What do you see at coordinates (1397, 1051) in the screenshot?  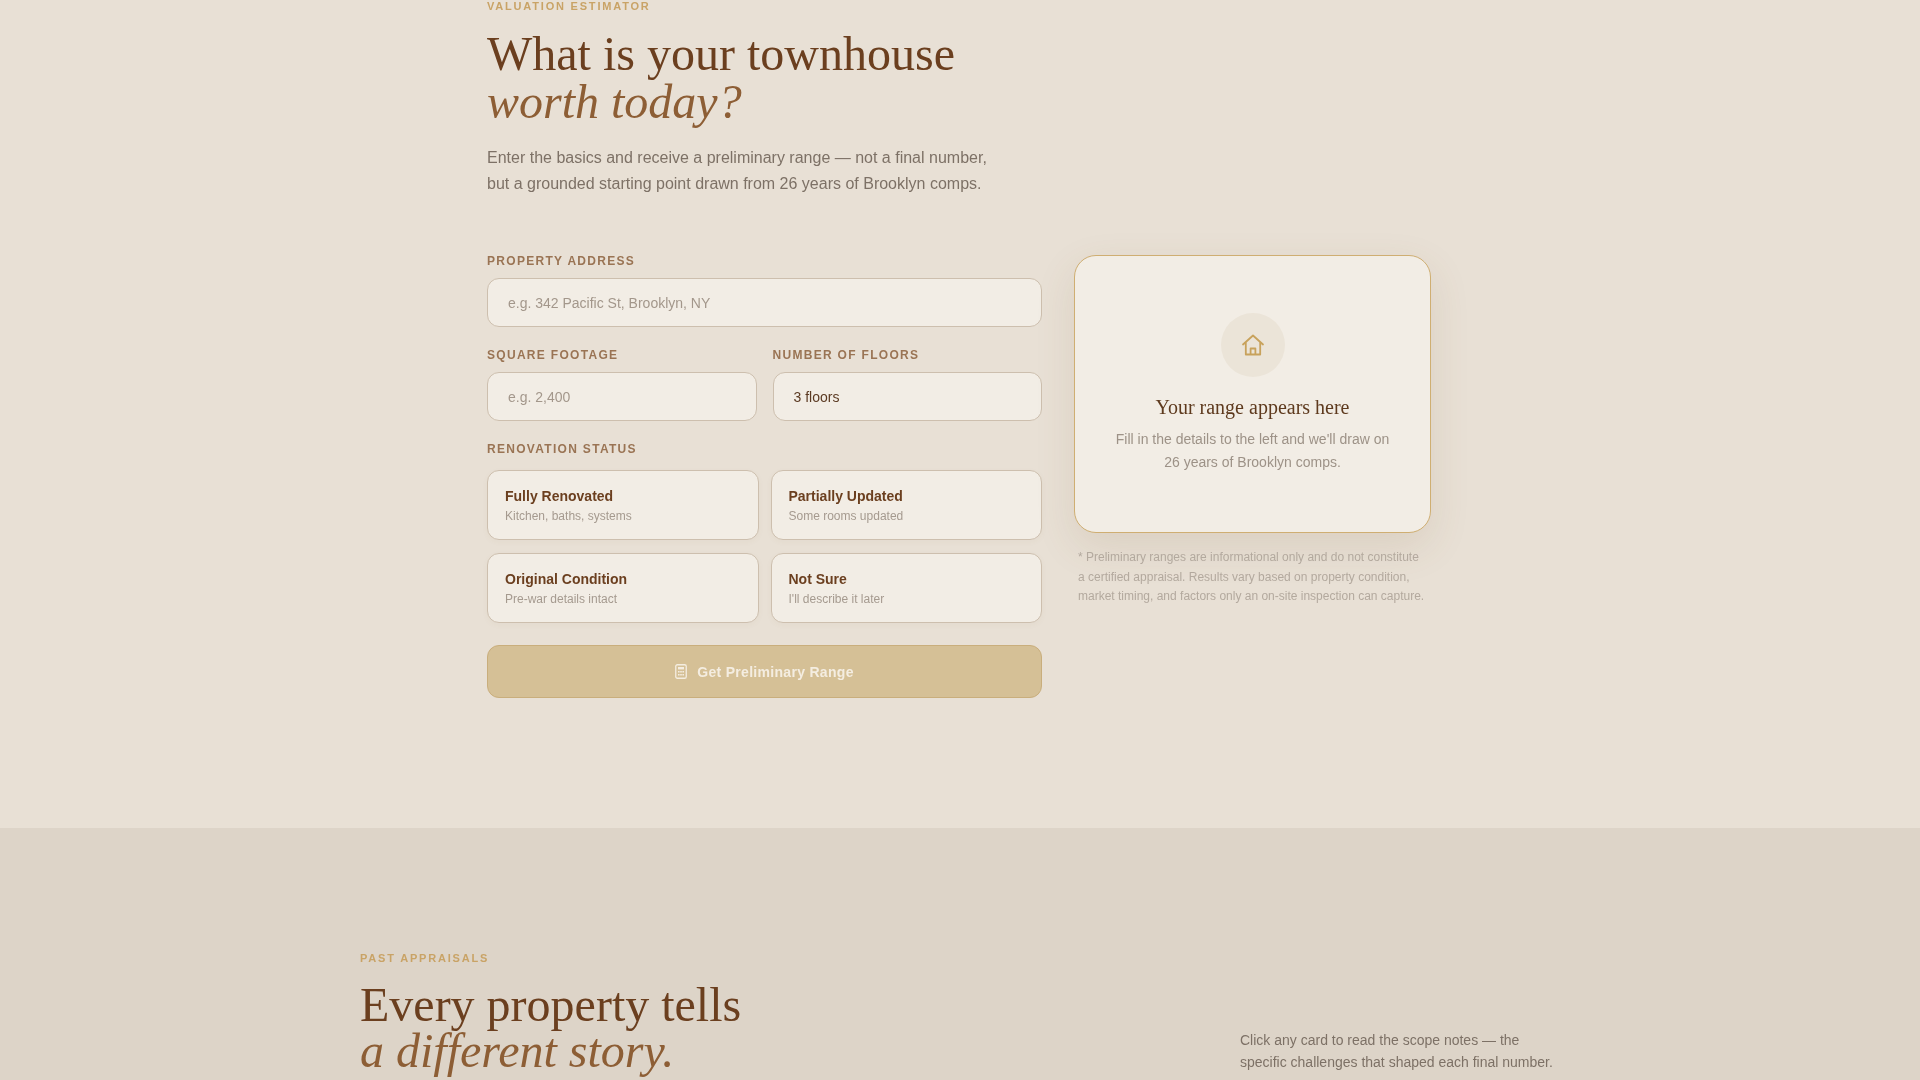 I see `section-note: Click any card to read the scope notes — the specific challenges that shaped each final number.` at bounding box center [1397, 1051].